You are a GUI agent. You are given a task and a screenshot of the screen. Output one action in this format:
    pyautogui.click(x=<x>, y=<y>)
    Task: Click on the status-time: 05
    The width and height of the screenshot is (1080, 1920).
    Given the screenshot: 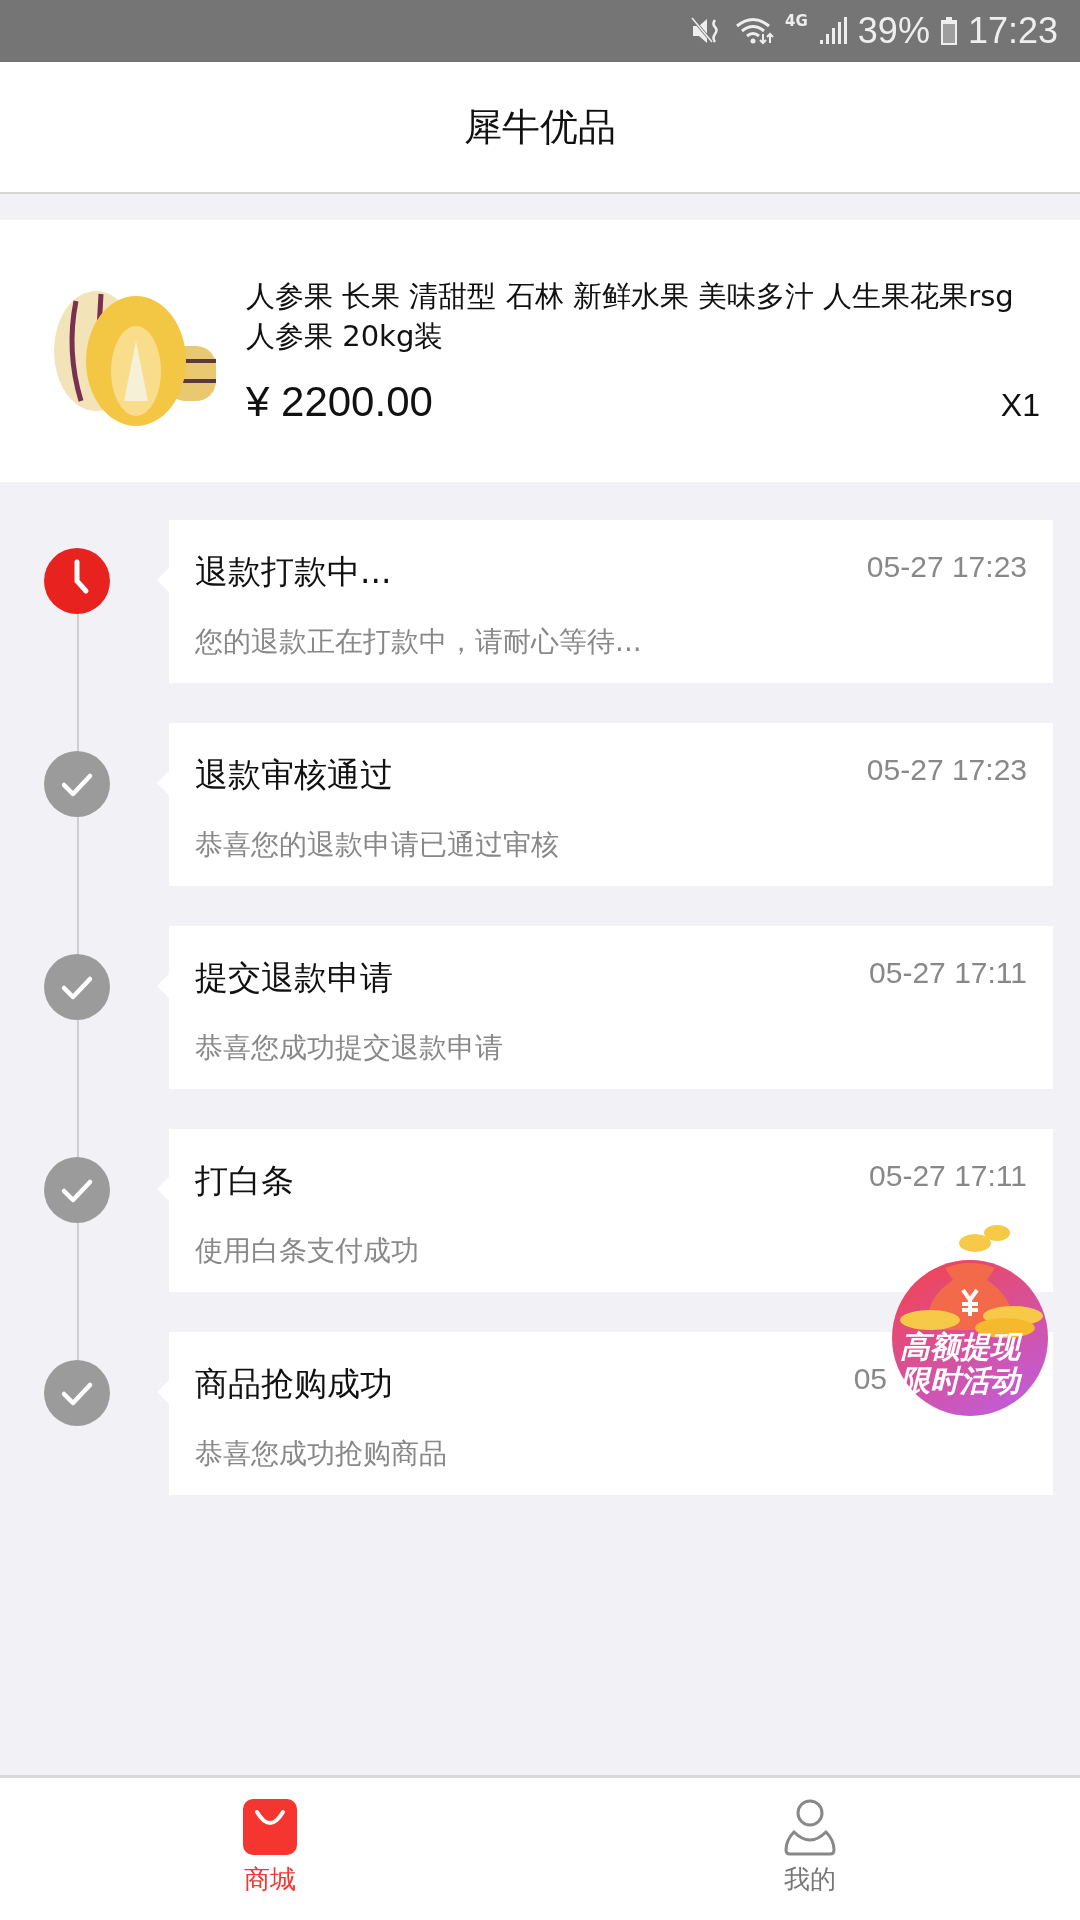 What is the action you would take?
    pyautogui.click(x=870, y=1379)
    